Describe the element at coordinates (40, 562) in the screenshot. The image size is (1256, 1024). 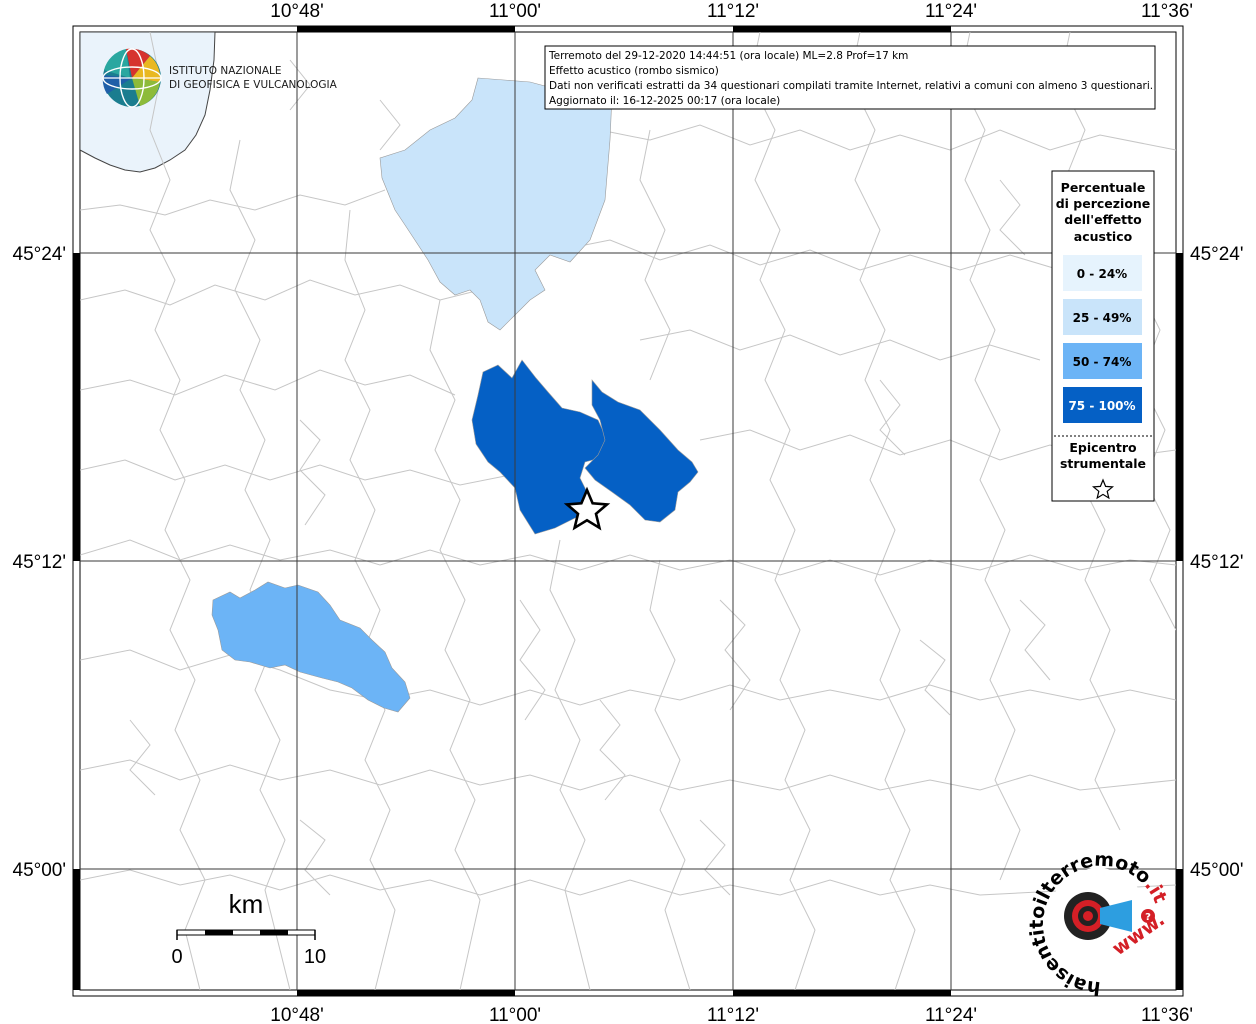
I see `lat-label-left: 45°12'` at that location.